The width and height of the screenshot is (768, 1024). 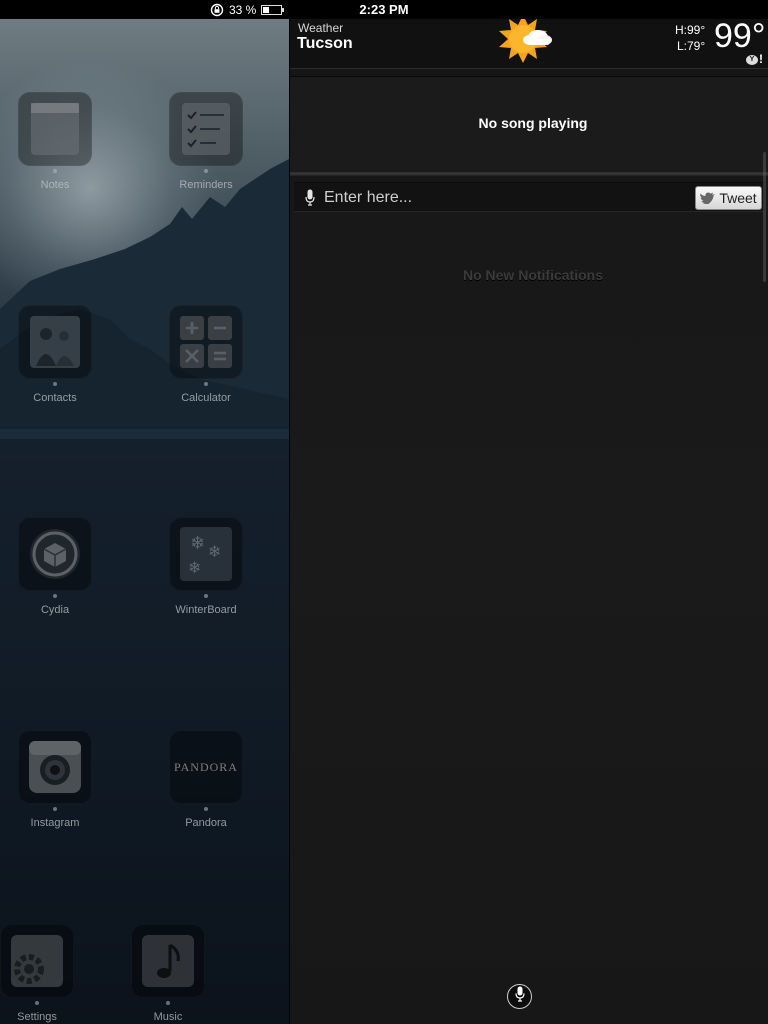 I want to click on app-notes: Notes, so click(x=55, y=141).